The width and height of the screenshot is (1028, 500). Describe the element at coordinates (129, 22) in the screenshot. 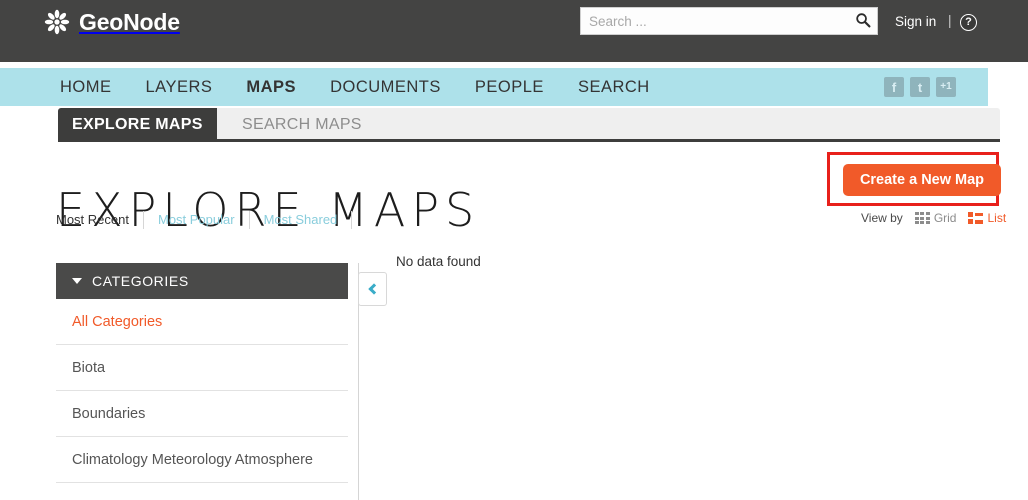

I see `brand-name: GeoNode` at that location.